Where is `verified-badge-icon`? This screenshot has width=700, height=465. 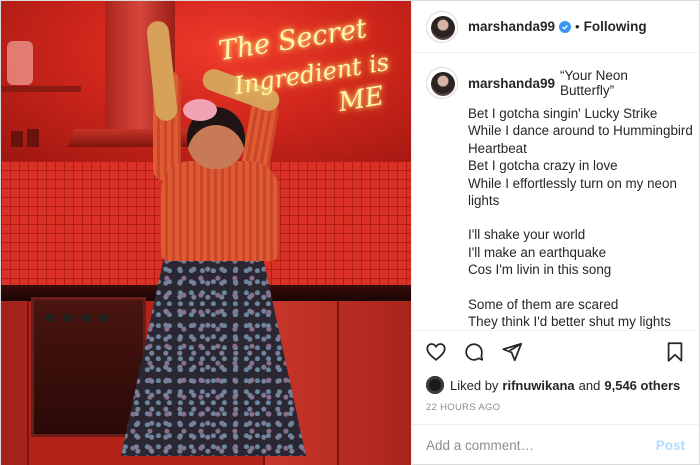 verified-badge-icon is located at coordinates (565, 26).